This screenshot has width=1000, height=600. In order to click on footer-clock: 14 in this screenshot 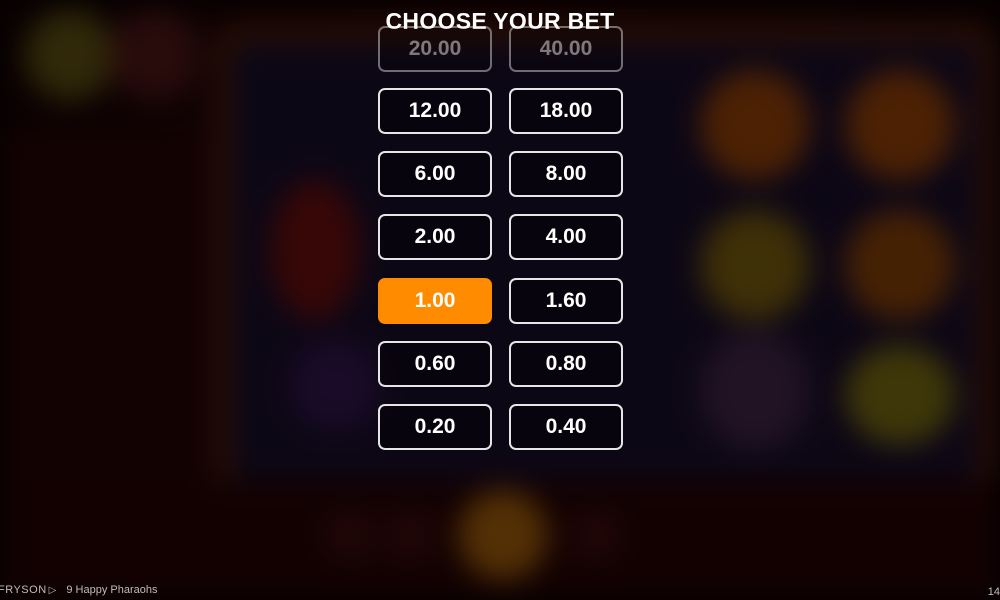, I will do `click(993, 592)`.